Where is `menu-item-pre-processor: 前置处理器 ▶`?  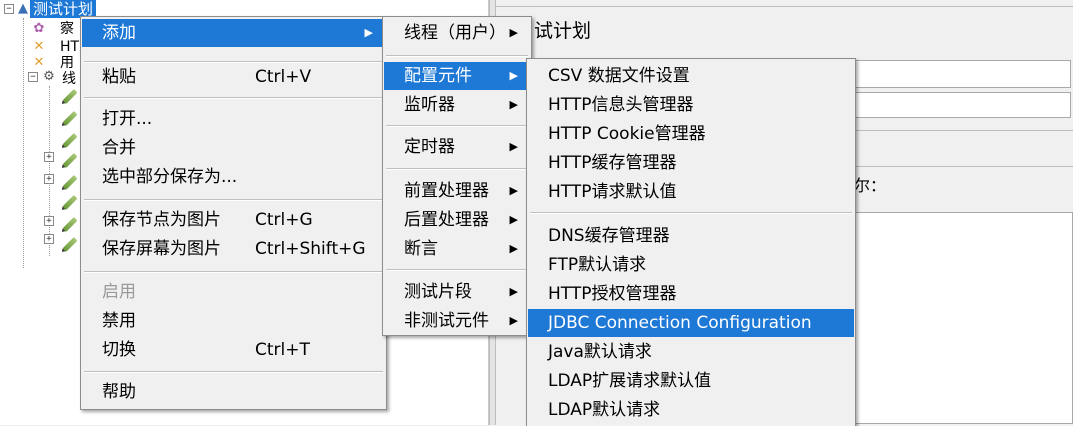 menu-item-pre-processor: 前置处理器 ▶ is located at coordinates (457, 191).